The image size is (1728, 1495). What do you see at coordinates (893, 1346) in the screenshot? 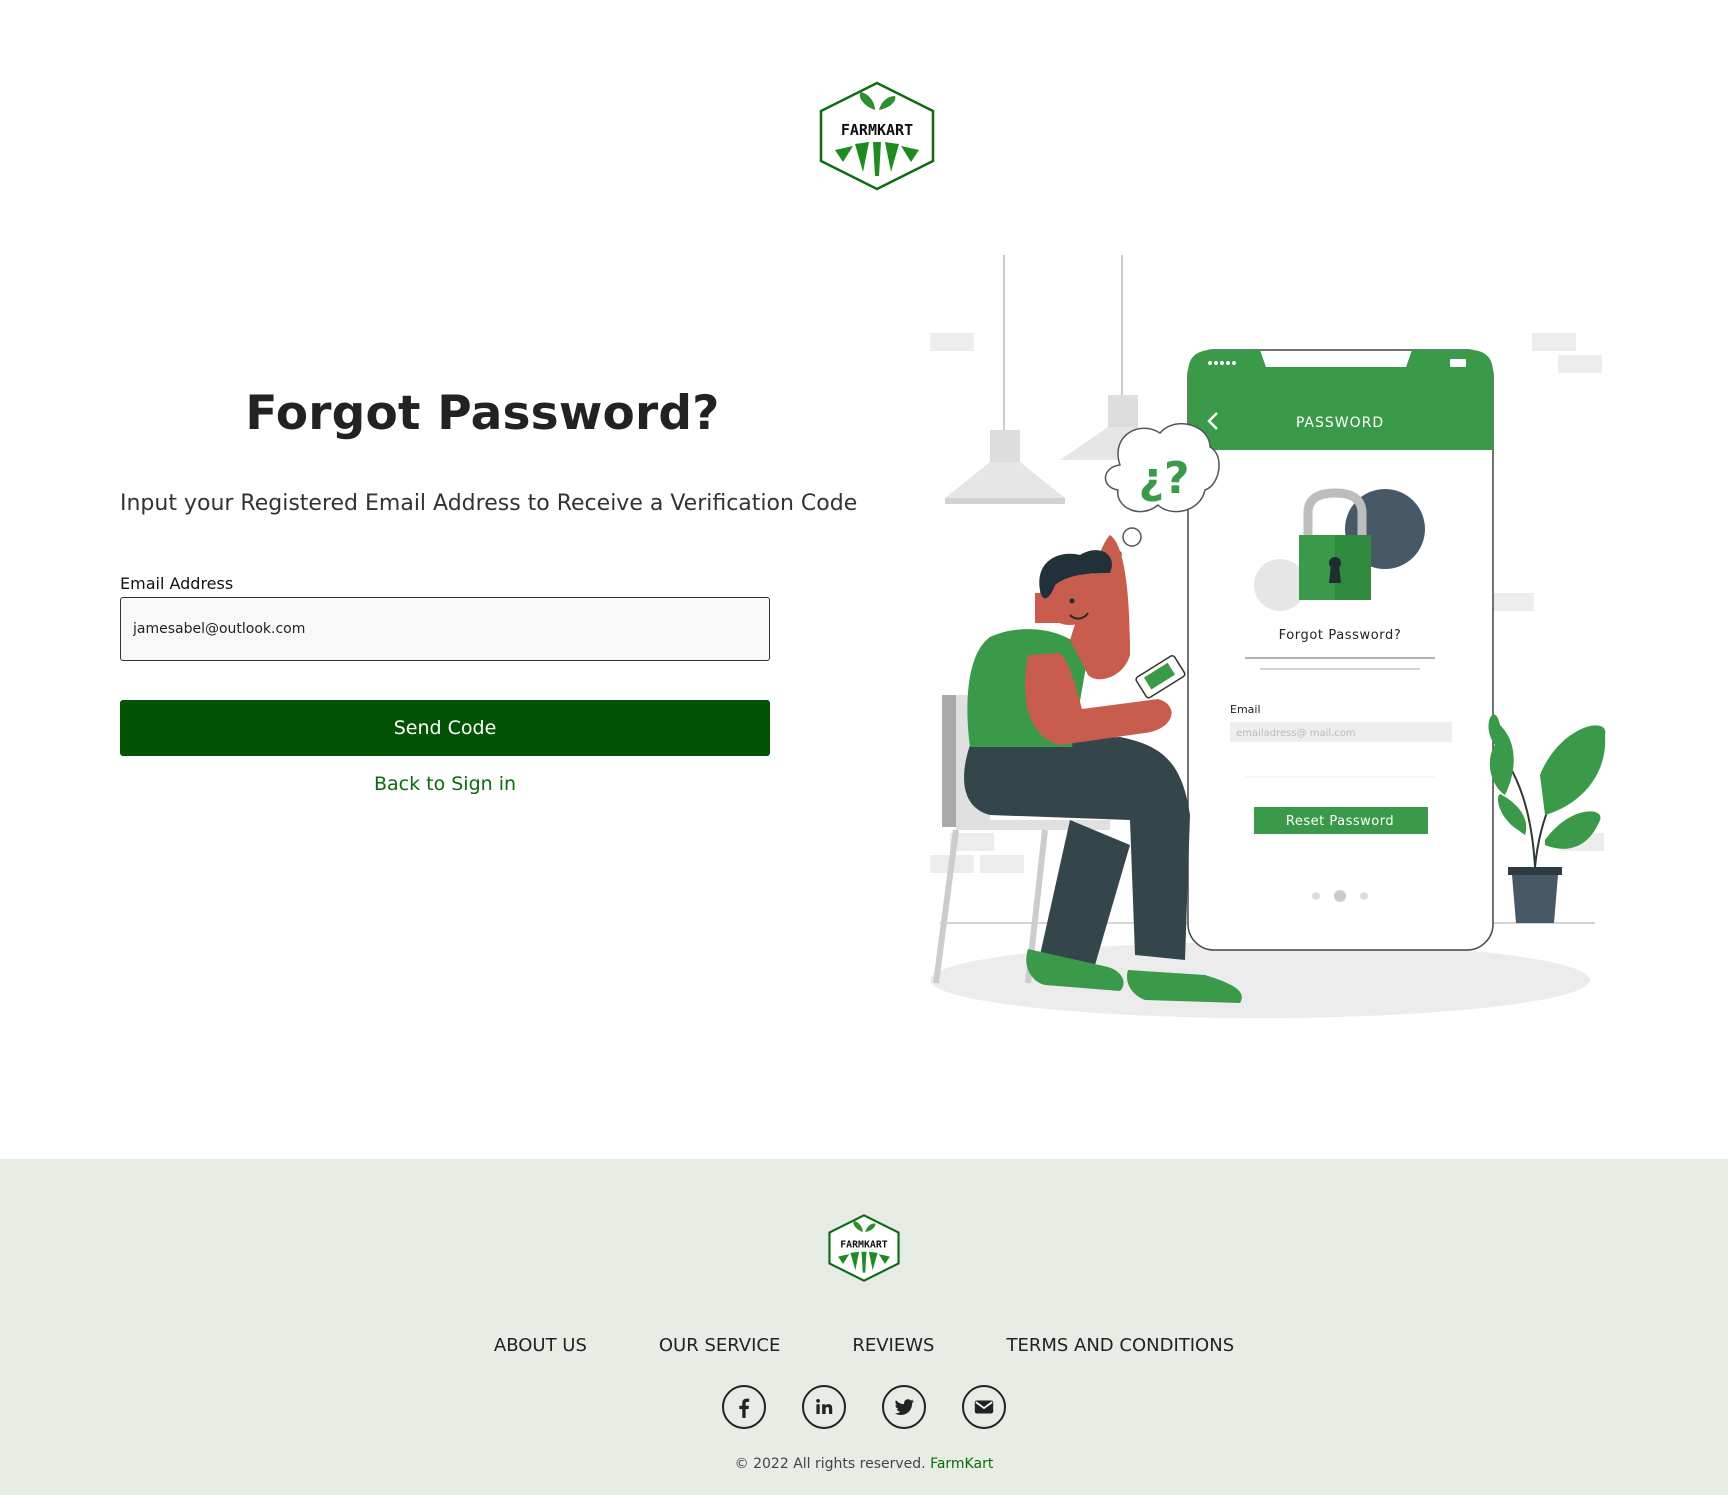
I see `footer-link-reviews: REVIEWS` at bounding box center [893, 1346].